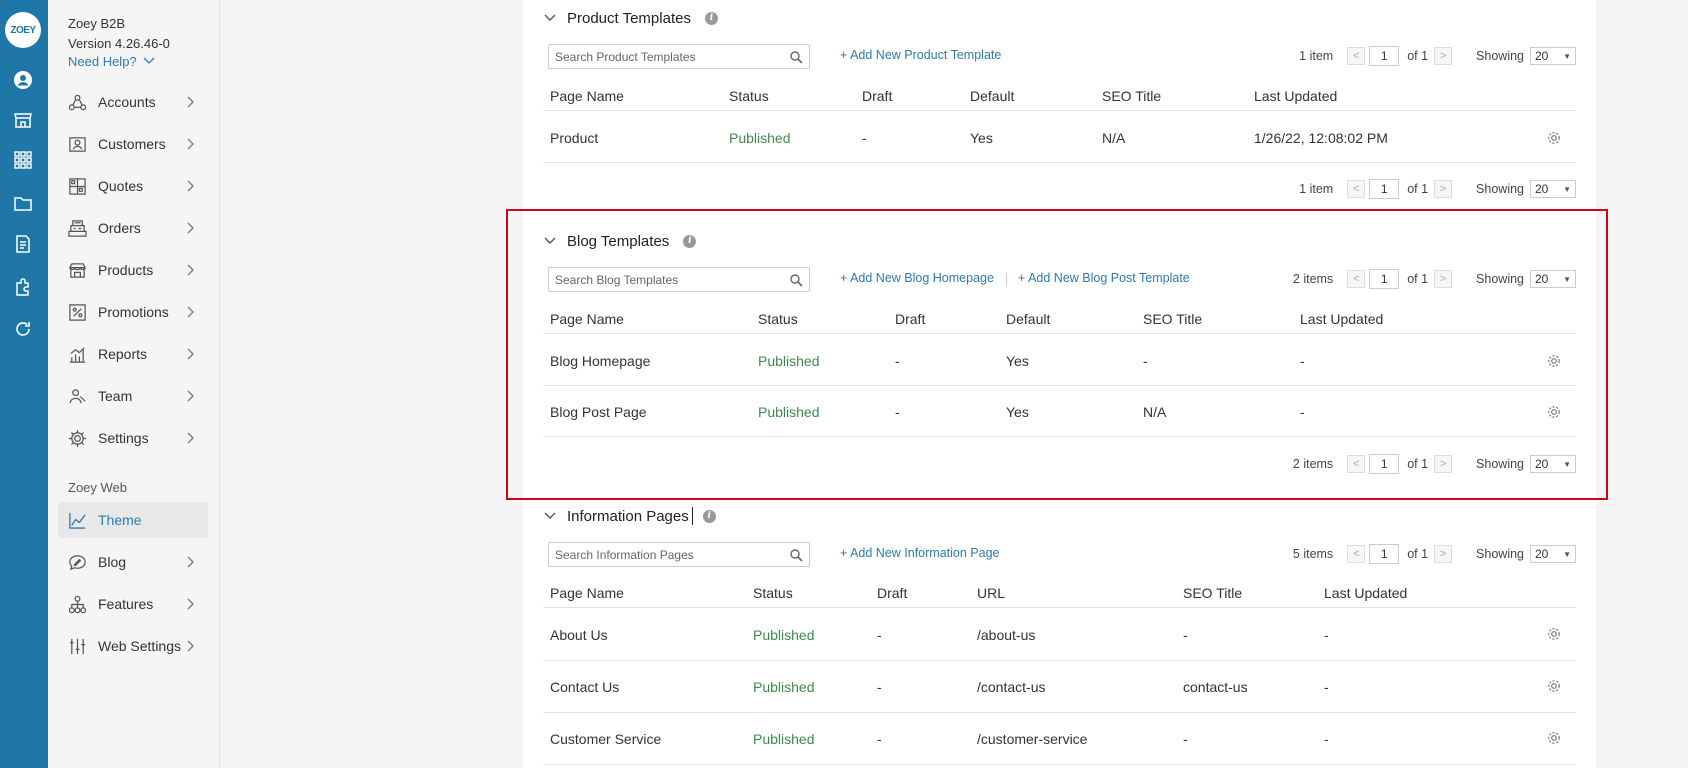 The height and width of the screenshot is (768, 1688). I want to click on item-count: 5 items, so click(1313, 554).